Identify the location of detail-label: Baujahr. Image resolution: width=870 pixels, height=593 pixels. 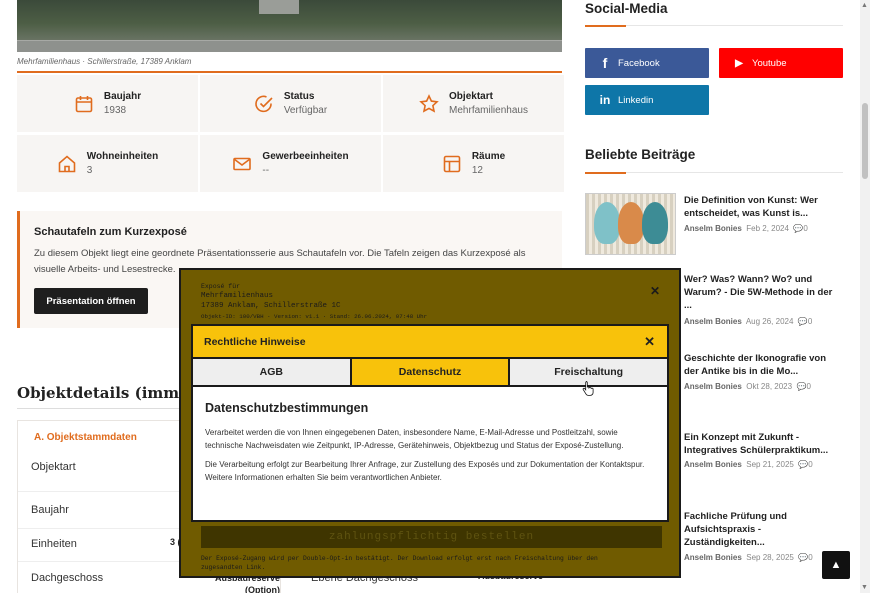
(50, 510).